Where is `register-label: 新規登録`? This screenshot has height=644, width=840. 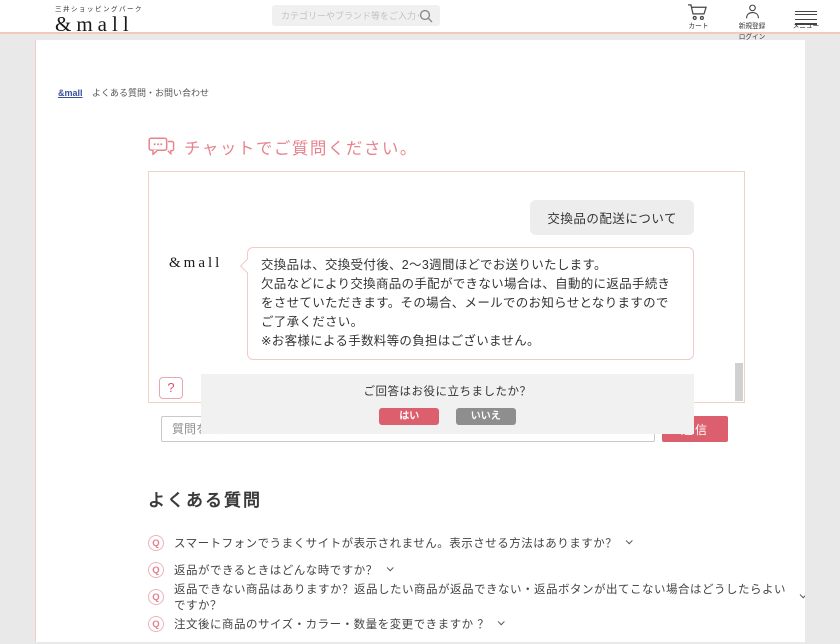
register-label: 新規登録 is located at coordinates (752, 26).